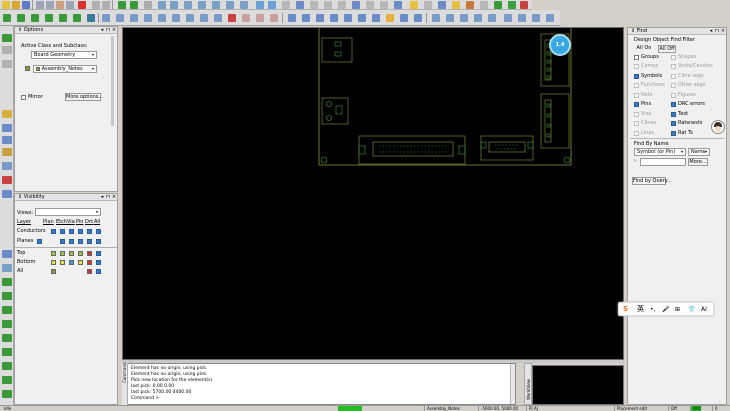 This screenshot has width=730, height=411. Describe the element at coordinates (16, 5) in the screenshot. I see `open-file-icon` at that location.